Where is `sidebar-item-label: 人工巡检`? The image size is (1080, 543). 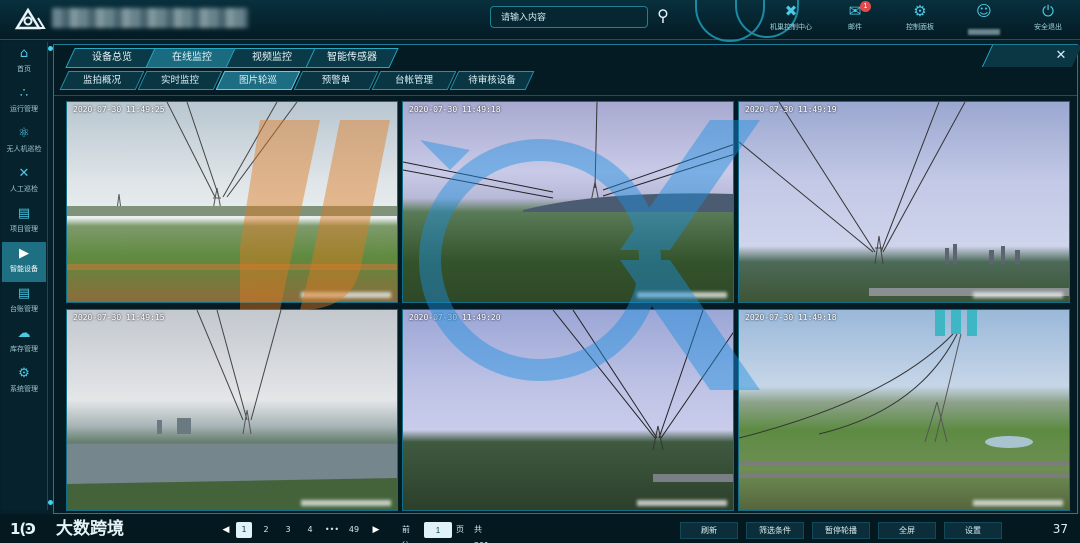 sidebar-item-label: 人工巡检 is located at coordinates (24, 189).